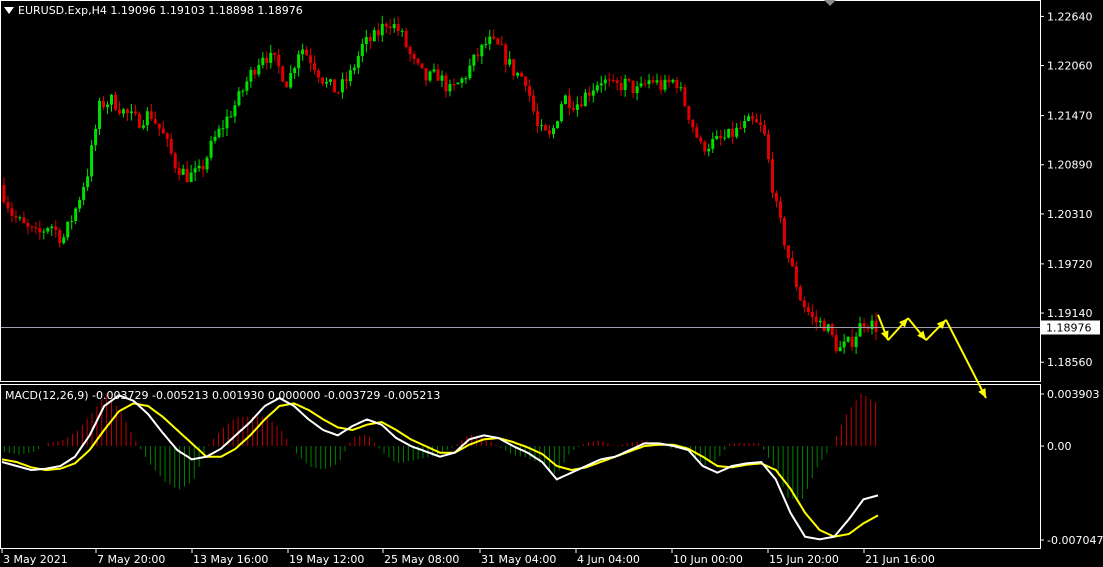 This screenshot has height=567, width=1103. I want to click on time-tick-label: 10 Jun 00:00, so click(708, 559).